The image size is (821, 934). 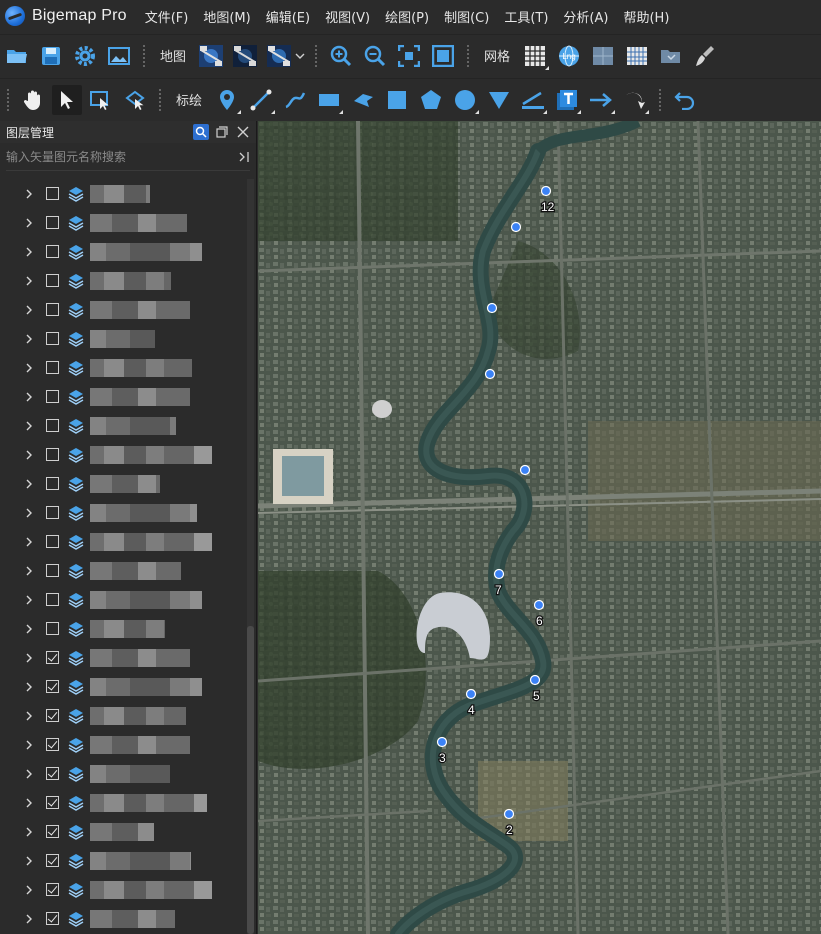 What do you see at coordinates (226, 16) in the screenshot?
I see `menu-map: 地图(M)` at bounding box center [226, 16].